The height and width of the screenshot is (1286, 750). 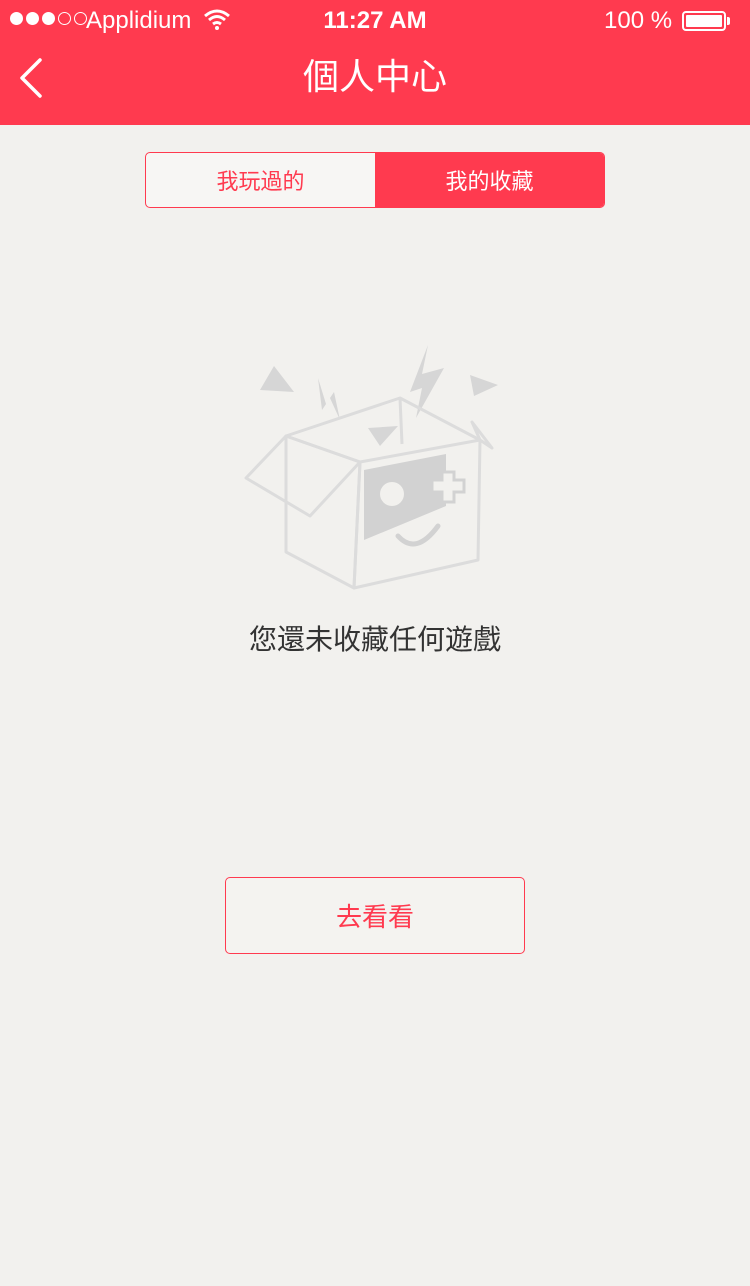 I want to click on page-title: 個人中心, so click(x=374, y=77).